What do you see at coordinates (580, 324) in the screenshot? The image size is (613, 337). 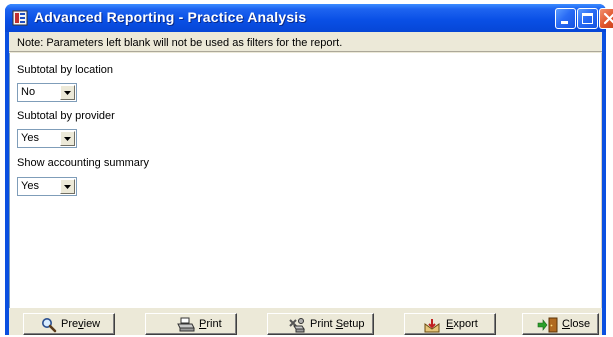 I see `close-label-end: lose` at bounding box center [580, 324].